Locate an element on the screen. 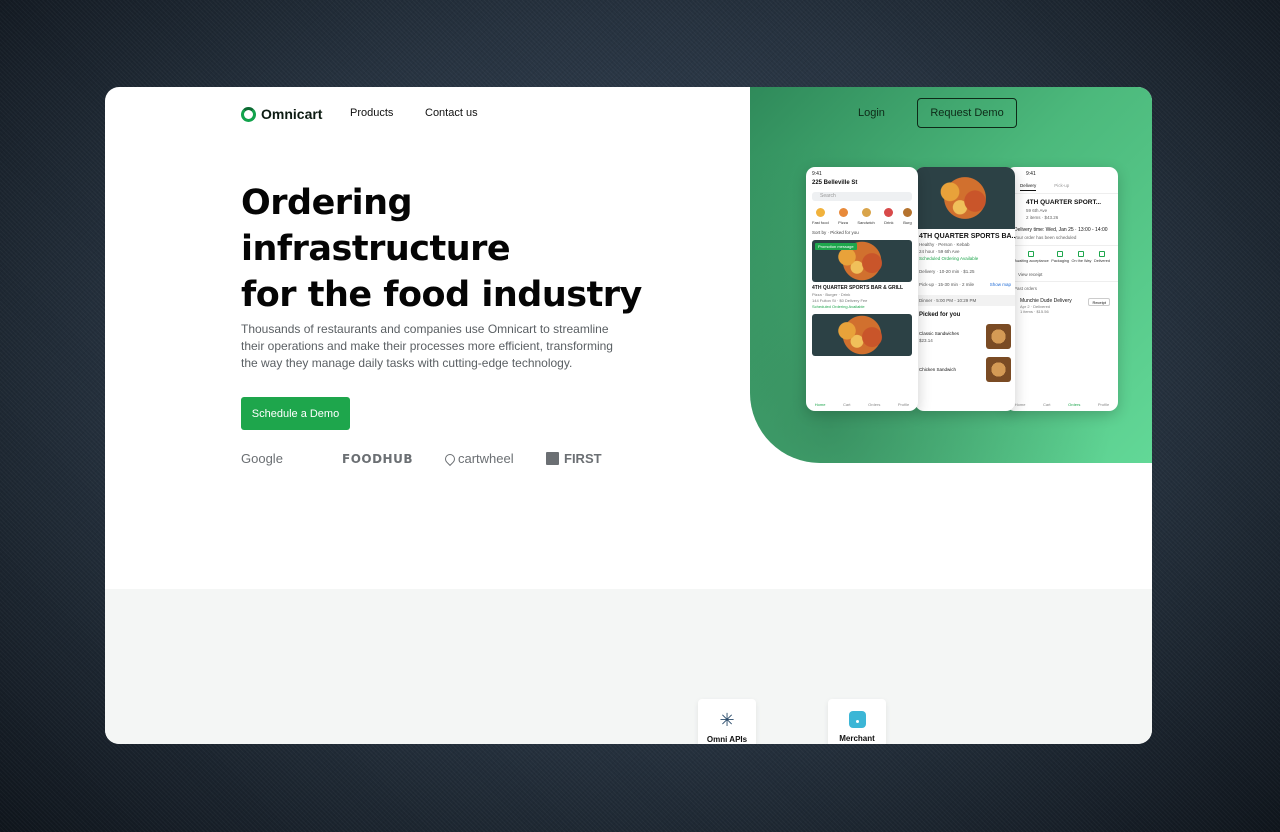  order-address: 59 6th Ave is located at coordinates (1037, 210).